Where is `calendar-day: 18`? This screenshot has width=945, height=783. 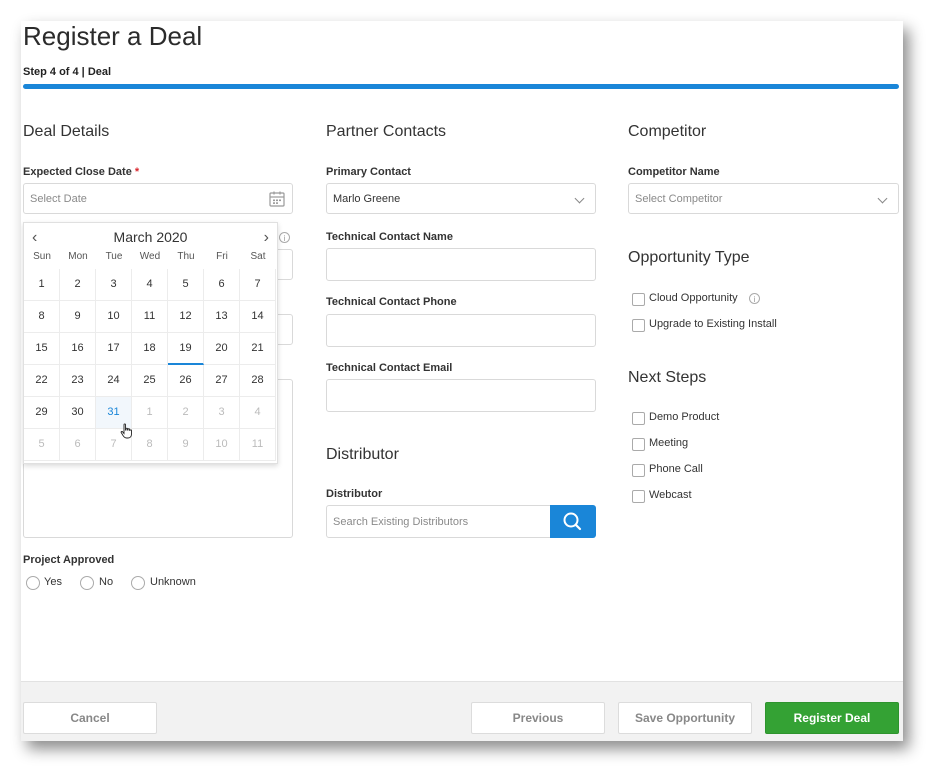 calendar-day: 18 is located at coordinates (150, 349).